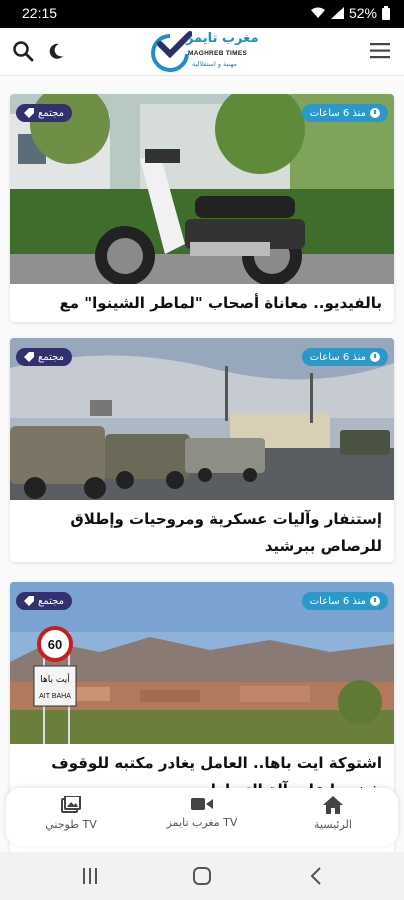  I want to click on battery-icon, so click(386, 13).